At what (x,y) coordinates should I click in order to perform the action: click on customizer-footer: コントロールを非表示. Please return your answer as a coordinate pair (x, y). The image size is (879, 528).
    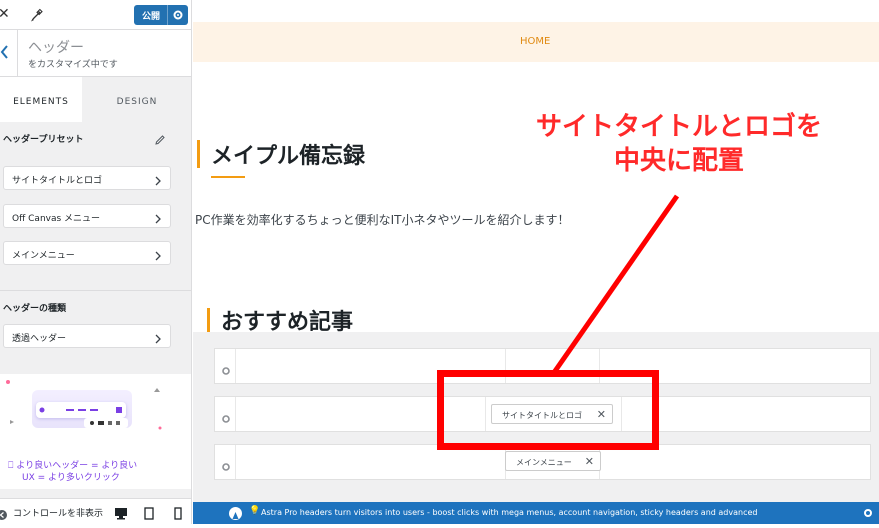
    Looking at the image, I should click on (95, 511).